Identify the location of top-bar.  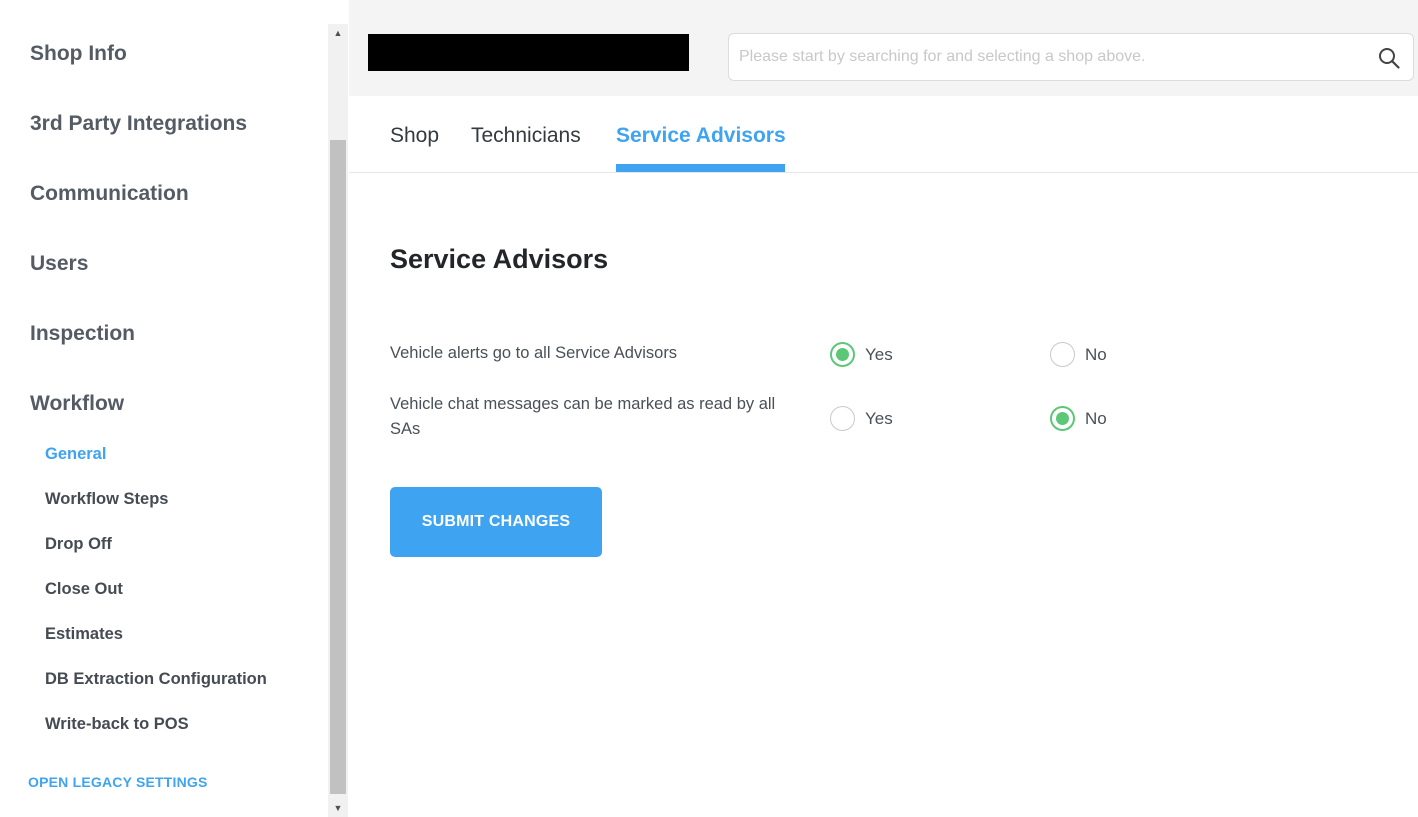
(883, 48).